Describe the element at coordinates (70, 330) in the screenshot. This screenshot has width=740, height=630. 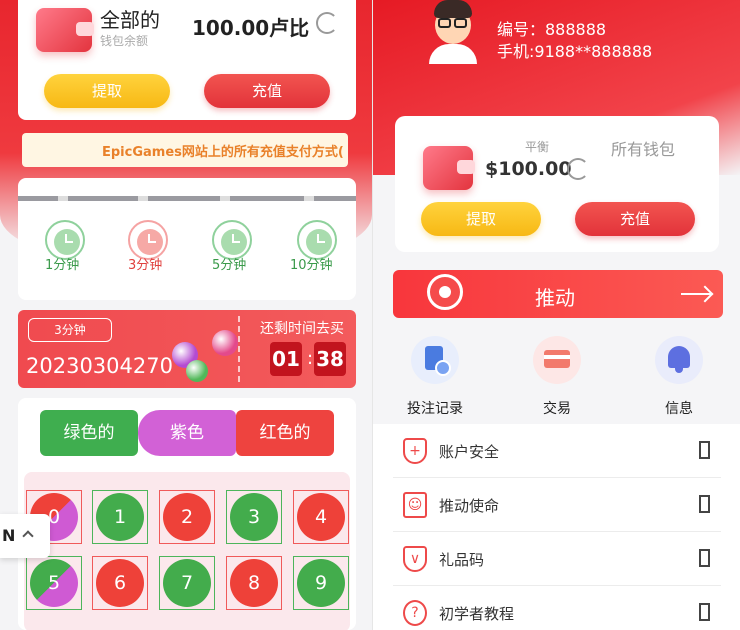
I see `round-badge: 3分钟` at that location.